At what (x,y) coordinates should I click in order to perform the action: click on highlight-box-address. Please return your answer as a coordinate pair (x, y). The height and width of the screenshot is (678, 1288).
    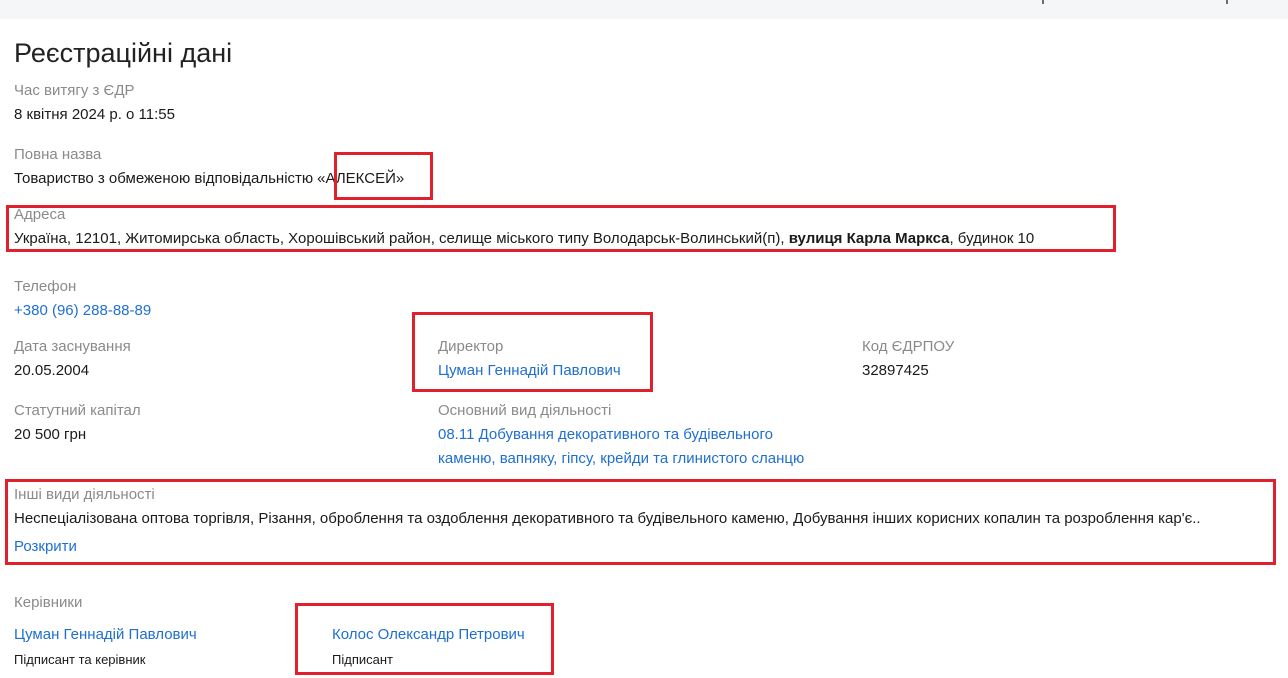
    Looking at the image, I should click on (561, 228).